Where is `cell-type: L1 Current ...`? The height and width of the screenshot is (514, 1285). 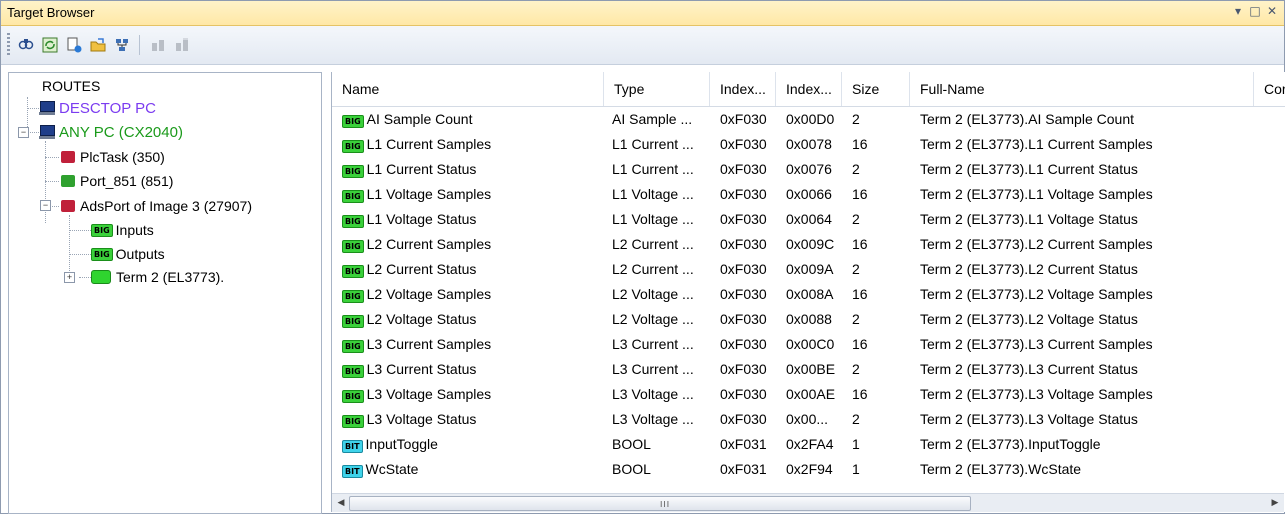
cell-type: L1 Current ... is located at coordinates (653, 169).